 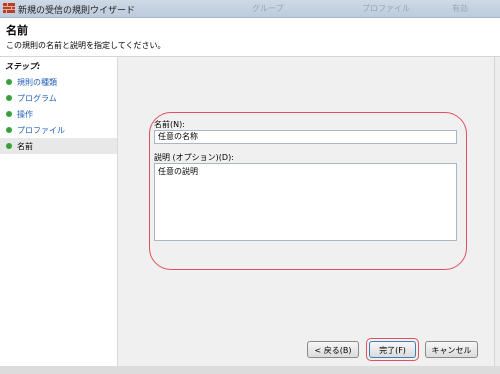 I want to click on step-item-rule-type: 規則の種類, so click(x=58, y=82).